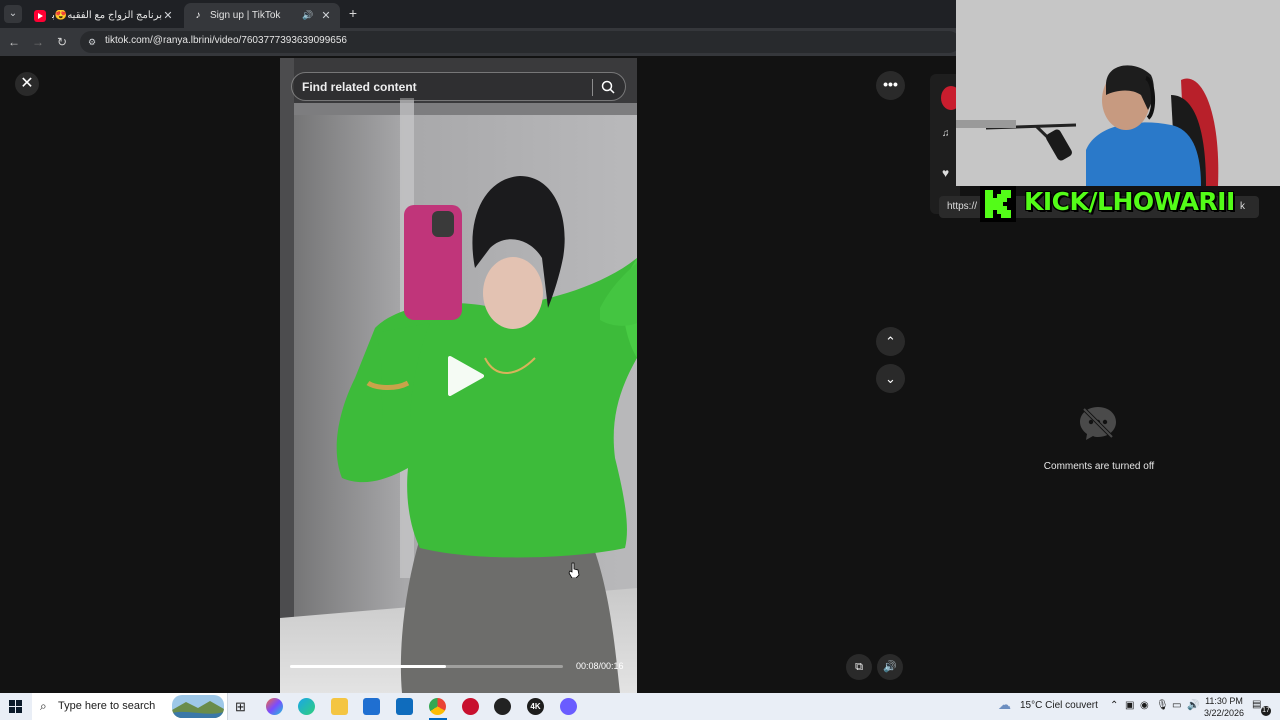  What do you see at coordinates (198, 15) in the screenshot?
I see `tiktok-icon: ♪` at bounding box center [198, 15].